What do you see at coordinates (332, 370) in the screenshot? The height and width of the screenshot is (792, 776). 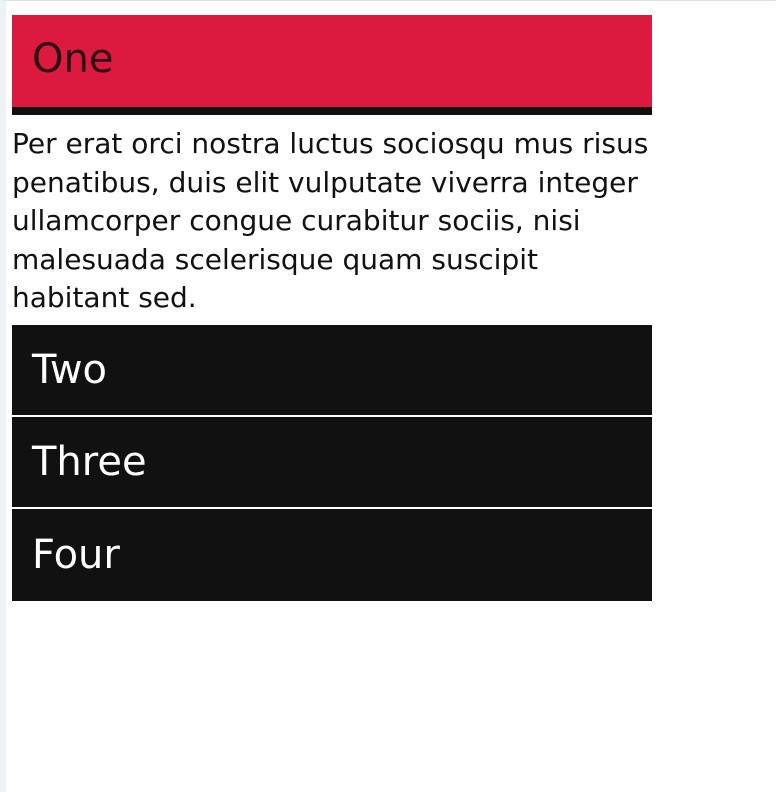 I see `accordion-header-two: Two` at bounding box center [332, 370].